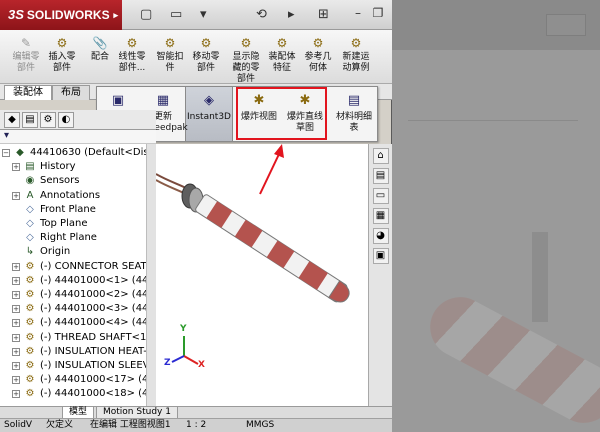 The height and width of the screenshot is (432, 600). Describe the element at coordinates (62, 55) in the screenshot. I see `ribbon-button: ⚙ 插入零 部件` at that location.